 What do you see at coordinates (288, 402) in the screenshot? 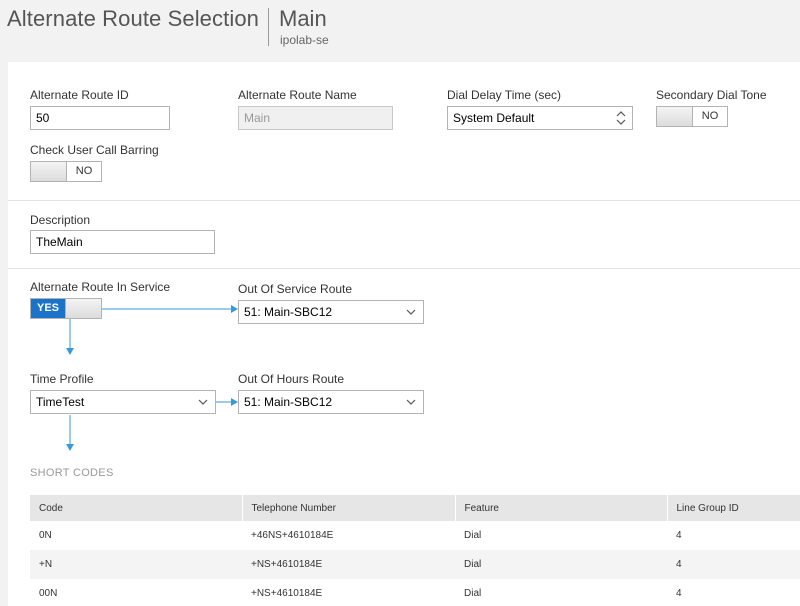
I see `out-of-hours-route-value: 51: Main-SBC12` at bounding box center [288, 402].